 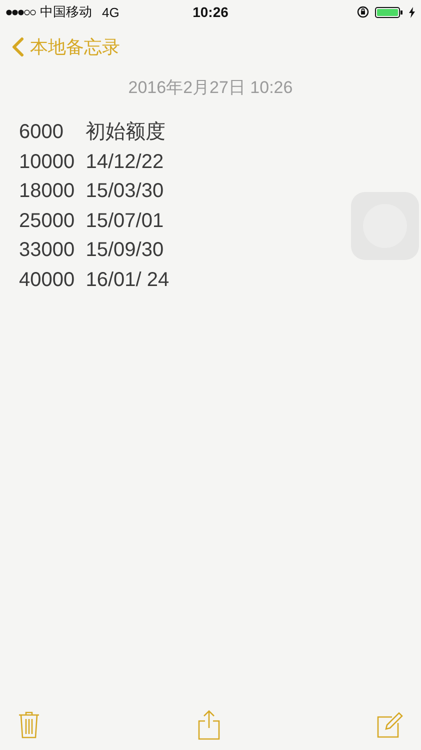 I want to click on note-line: 25000 15/07/01, so click(x=92, y=221).